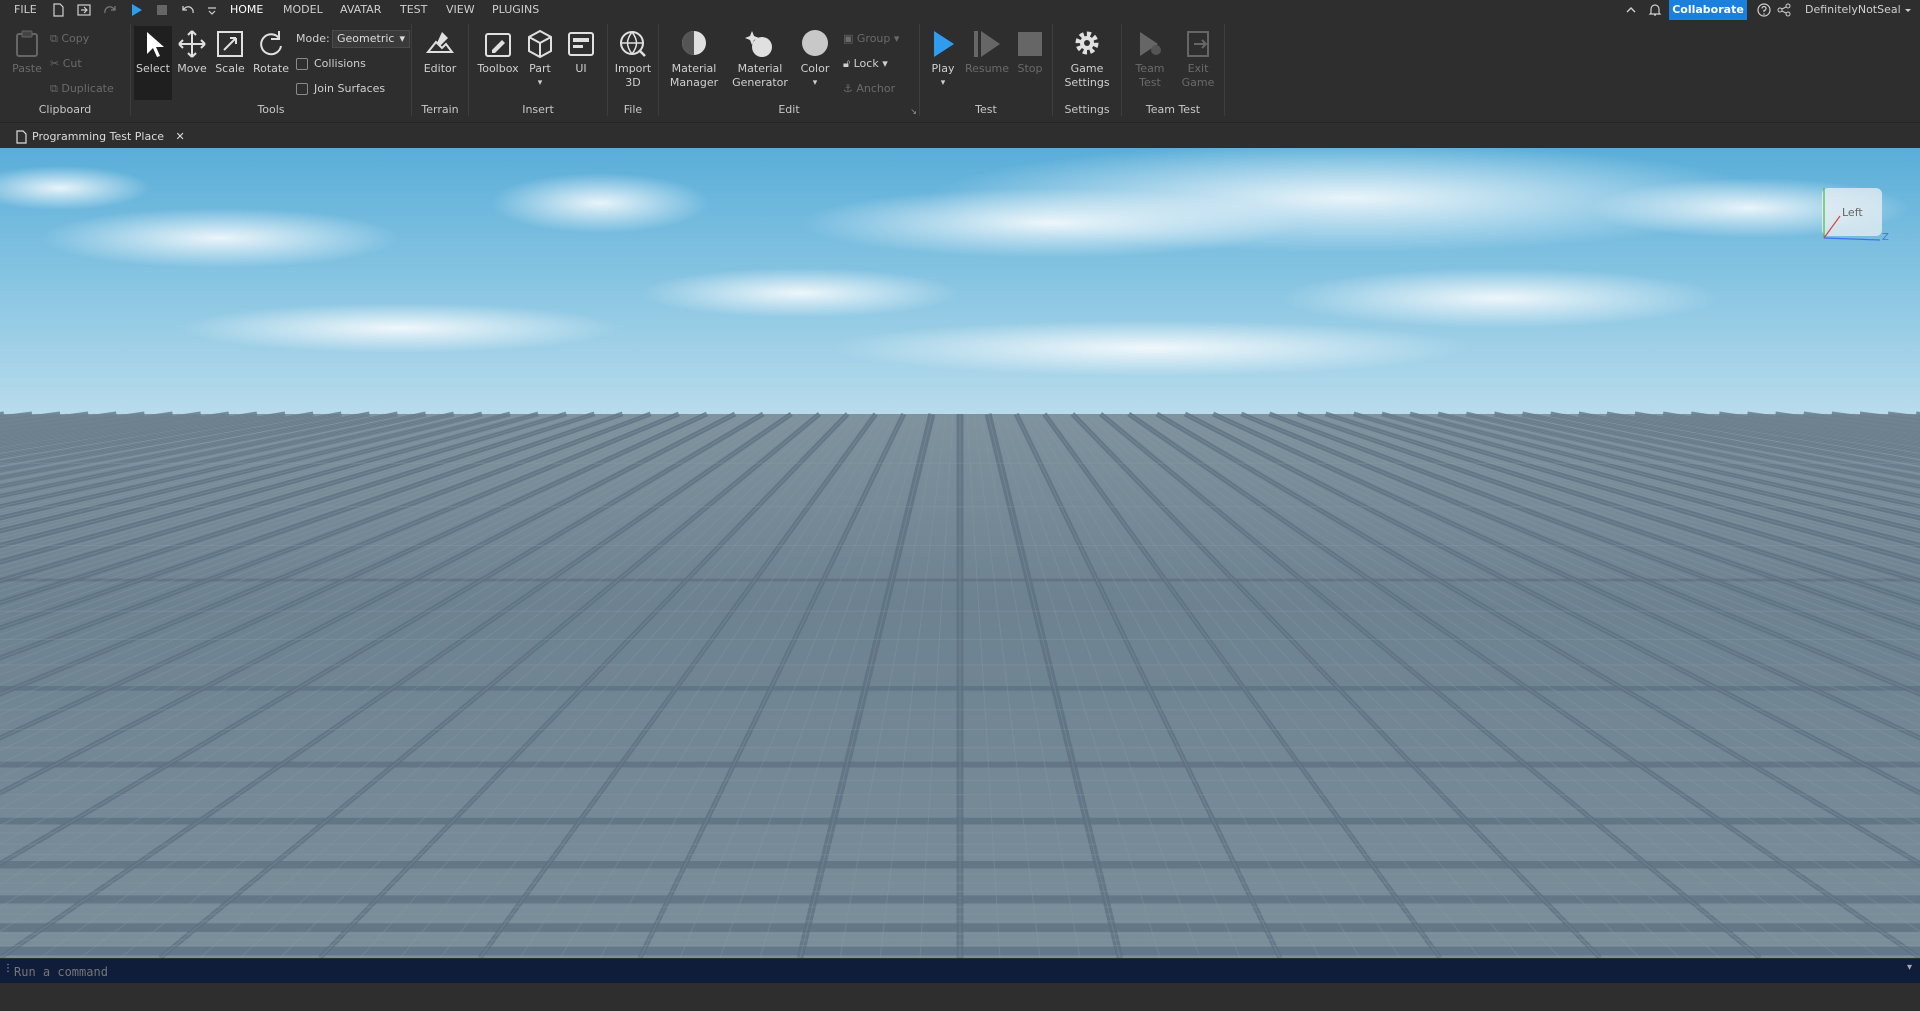  What do you see at coordinates (99, 137) in the screenshot?
I see `document-tab: Programming Test Place ✕` at bounding box center [99, 137].